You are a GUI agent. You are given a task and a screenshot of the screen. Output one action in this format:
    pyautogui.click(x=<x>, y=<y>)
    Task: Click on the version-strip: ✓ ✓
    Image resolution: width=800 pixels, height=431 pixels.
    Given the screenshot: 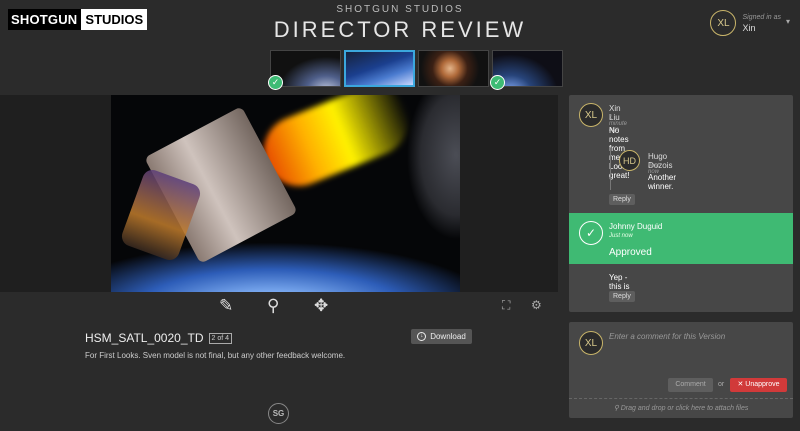 What is the action you would take?
    pyautogui.click(x=417, y=70)
    